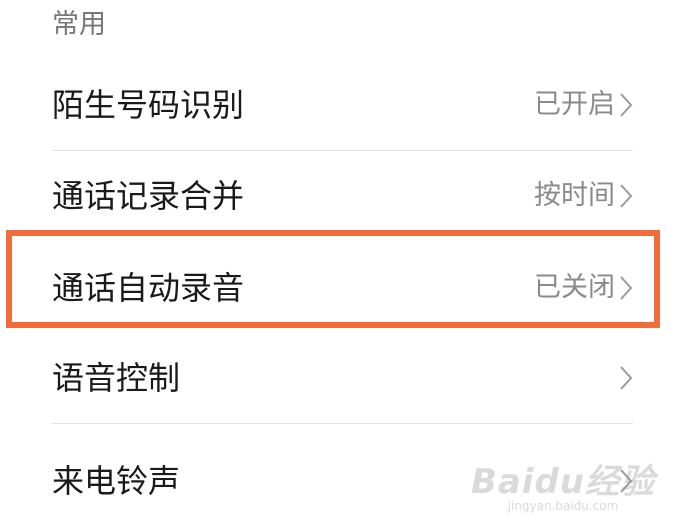 This screenshot has width=685, height=529. Describe the element at coordinates (116, 481) in the screenshot. I see `setting-label: 来电铃声` at that location.